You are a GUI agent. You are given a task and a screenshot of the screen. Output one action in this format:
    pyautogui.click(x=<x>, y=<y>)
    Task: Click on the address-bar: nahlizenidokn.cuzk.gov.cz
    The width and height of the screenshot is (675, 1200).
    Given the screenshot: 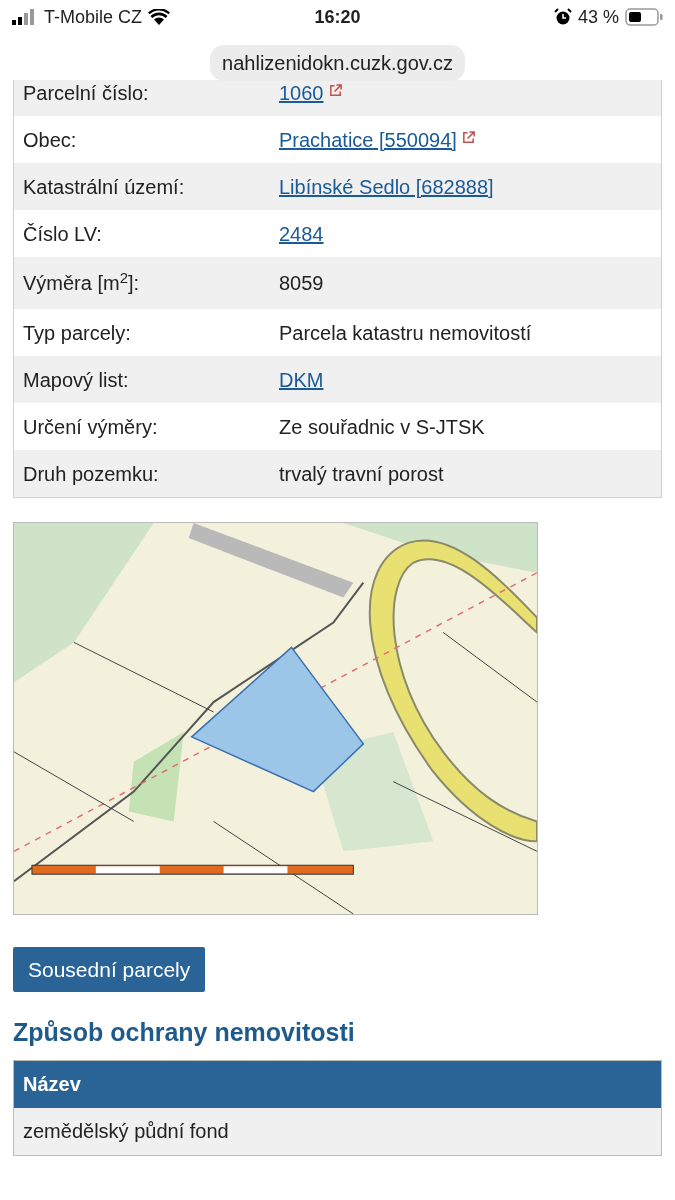 What is the action you would take?
    pyautogui.click(x=337, y=63)
    